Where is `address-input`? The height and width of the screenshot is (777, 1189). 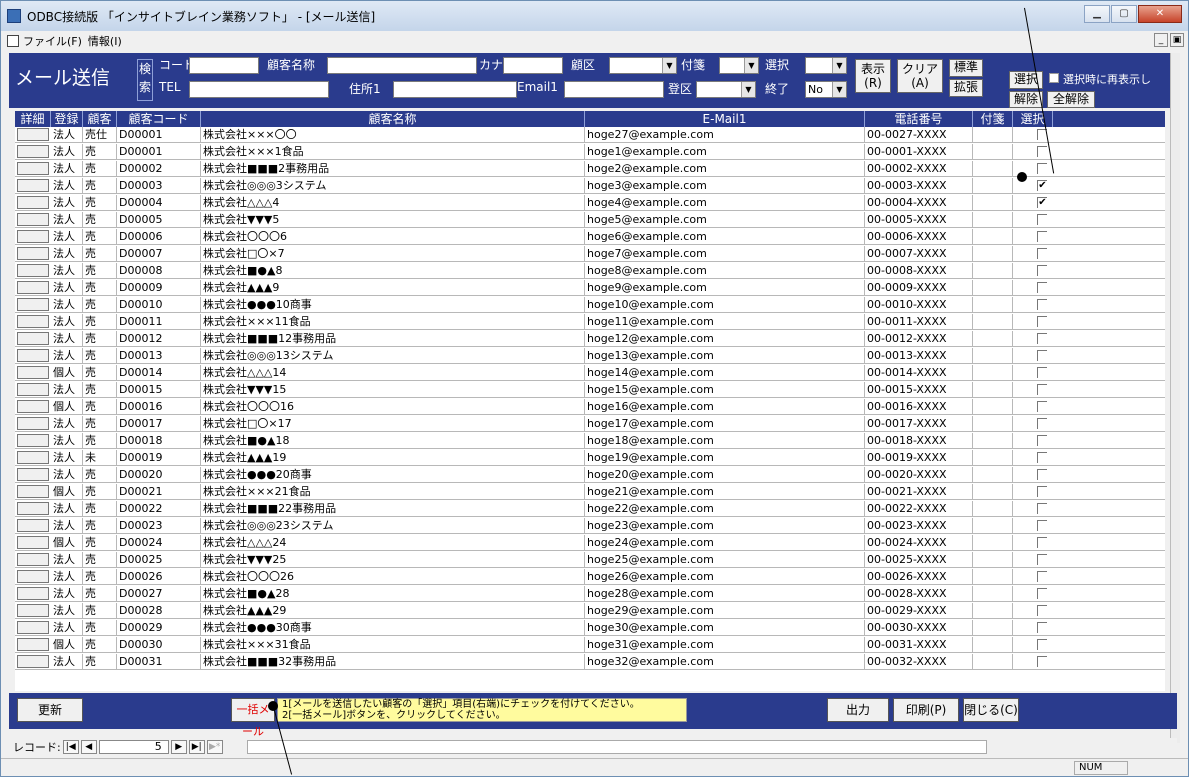 address-input is located at coordinates (455, 89).